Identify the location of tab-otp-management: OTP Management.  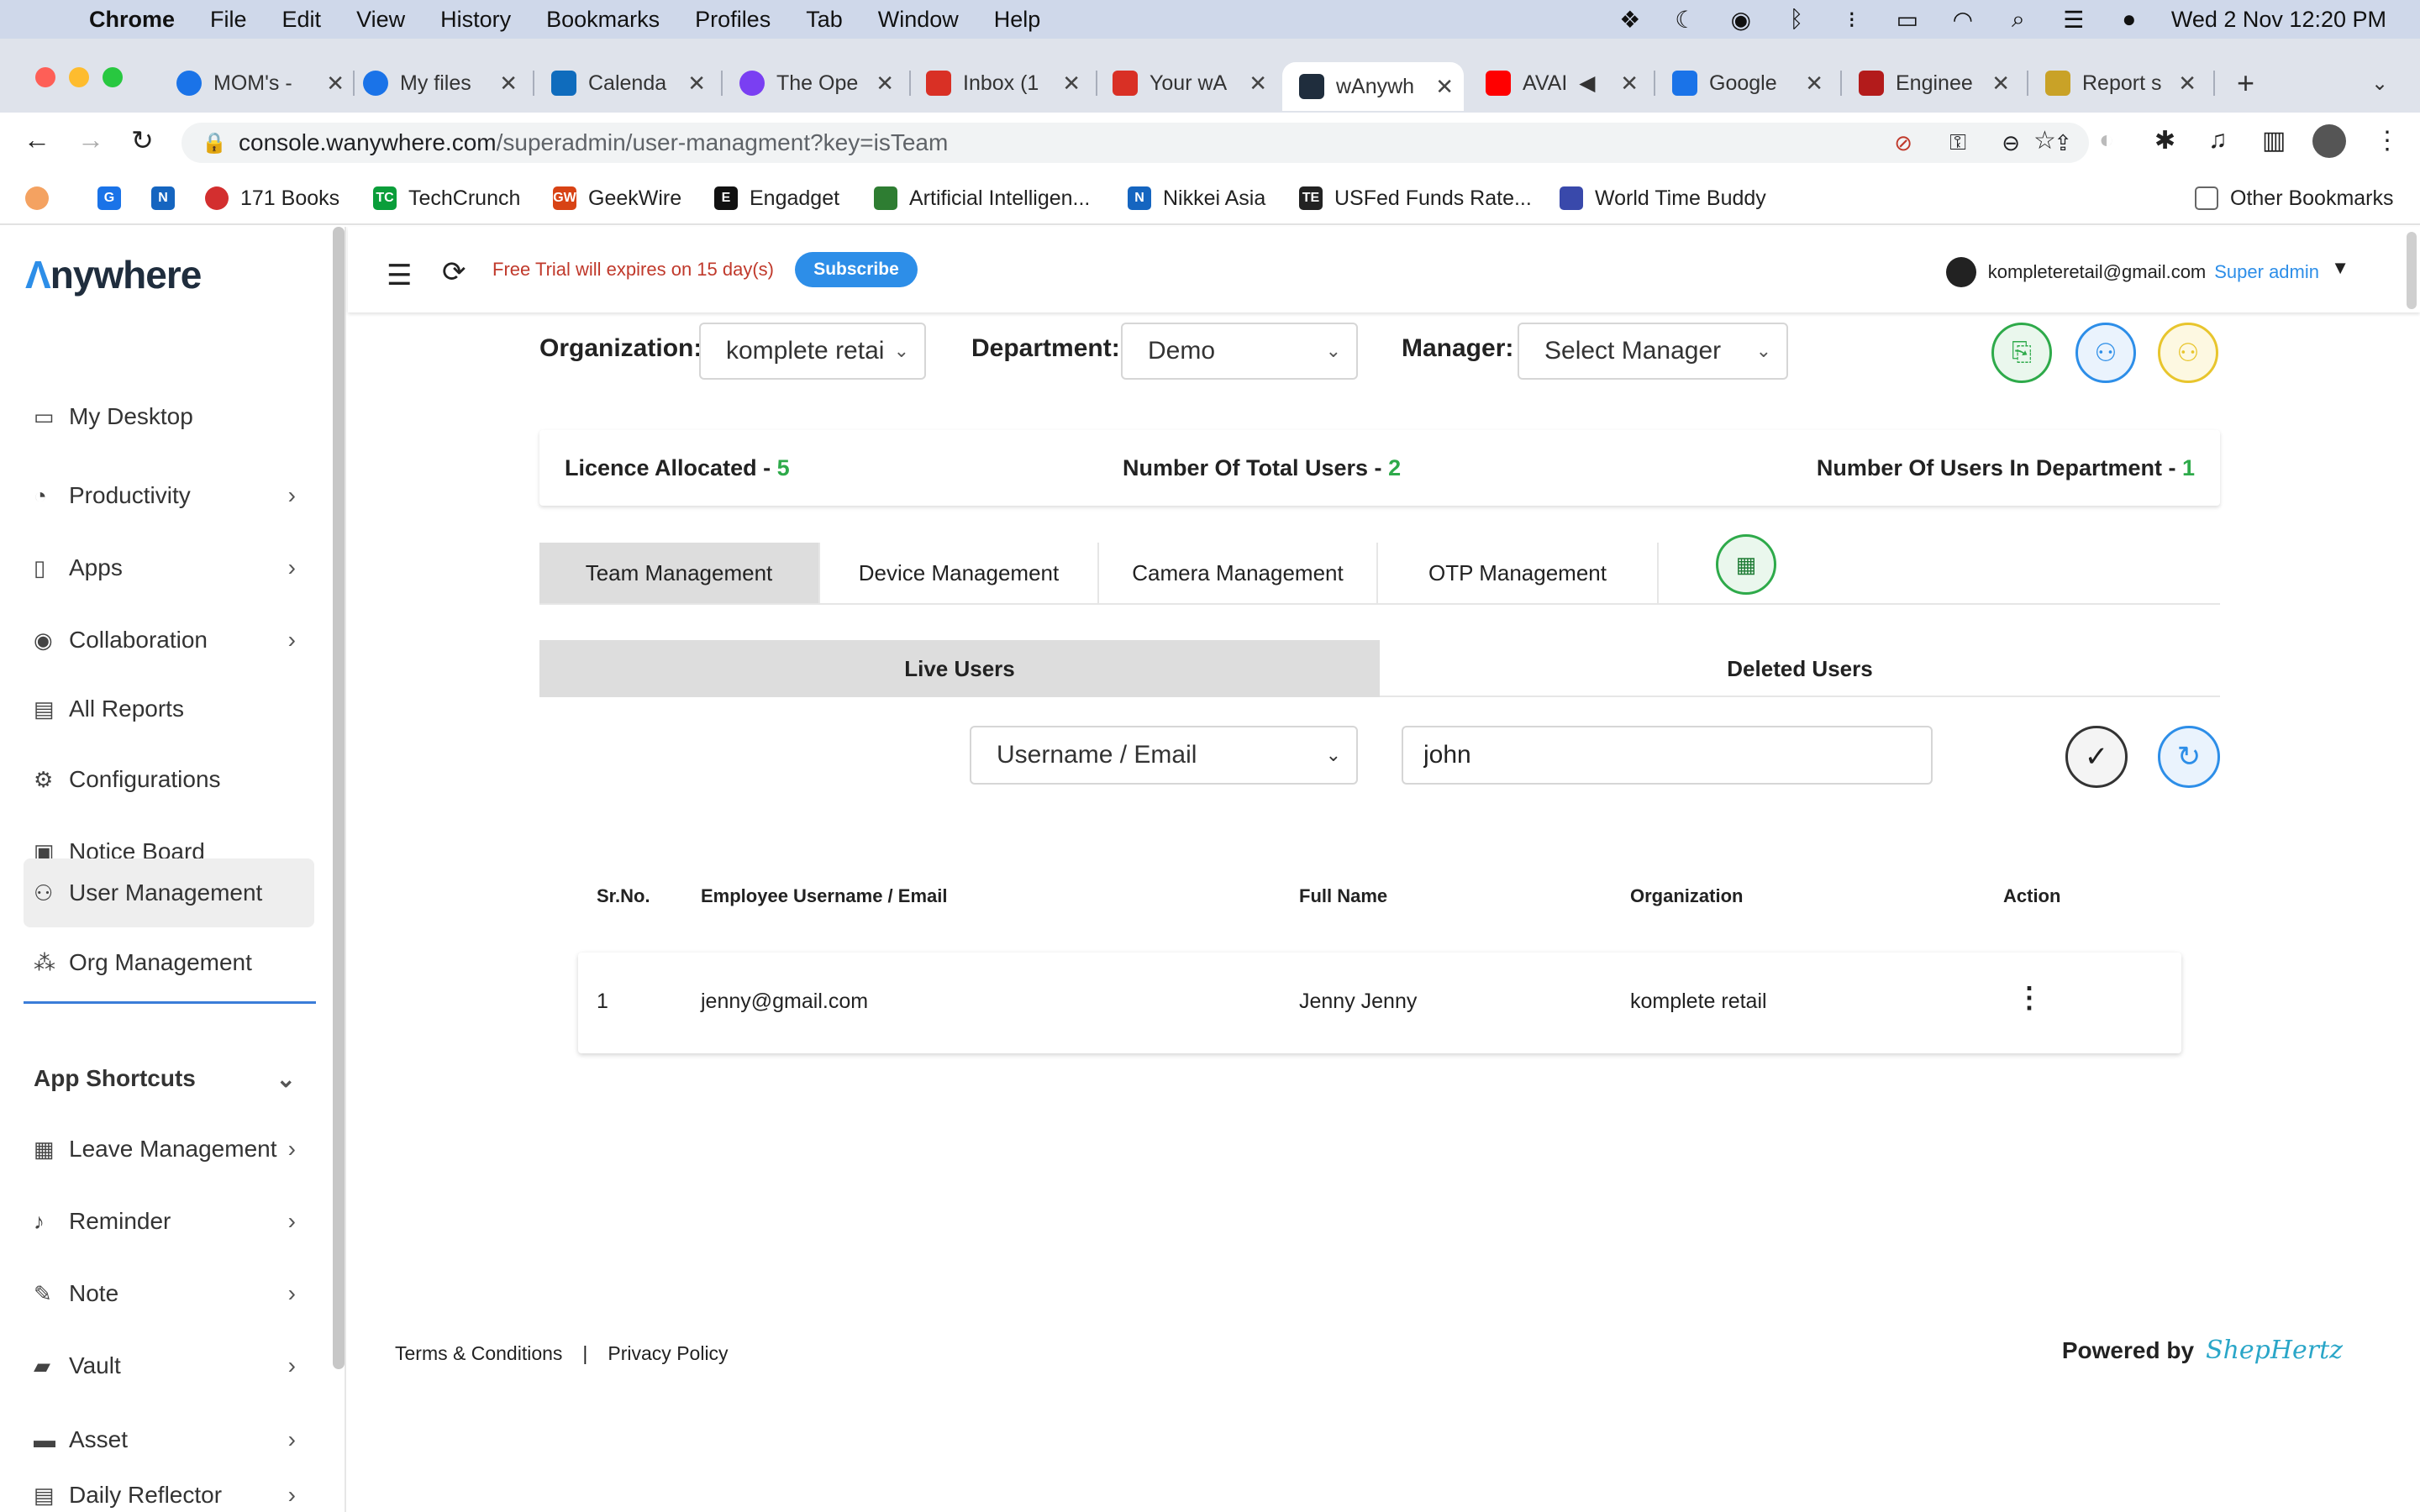
(1518, 573).